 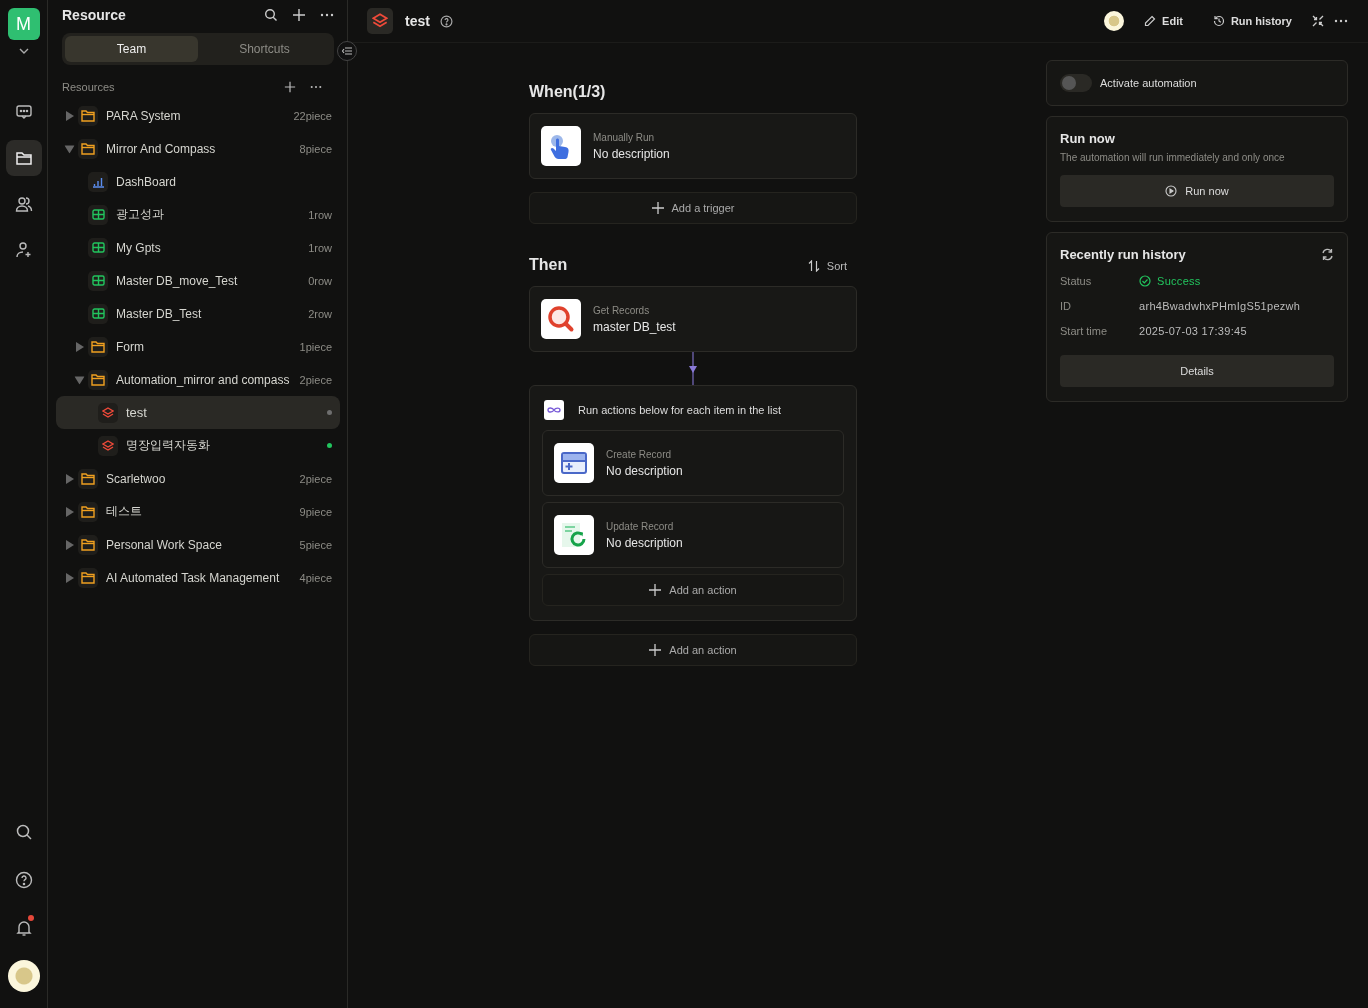 What do you see at coordinates (548, 265) in the screenshot?
I see `section-heading: Then` at bounding box center [548, 265].